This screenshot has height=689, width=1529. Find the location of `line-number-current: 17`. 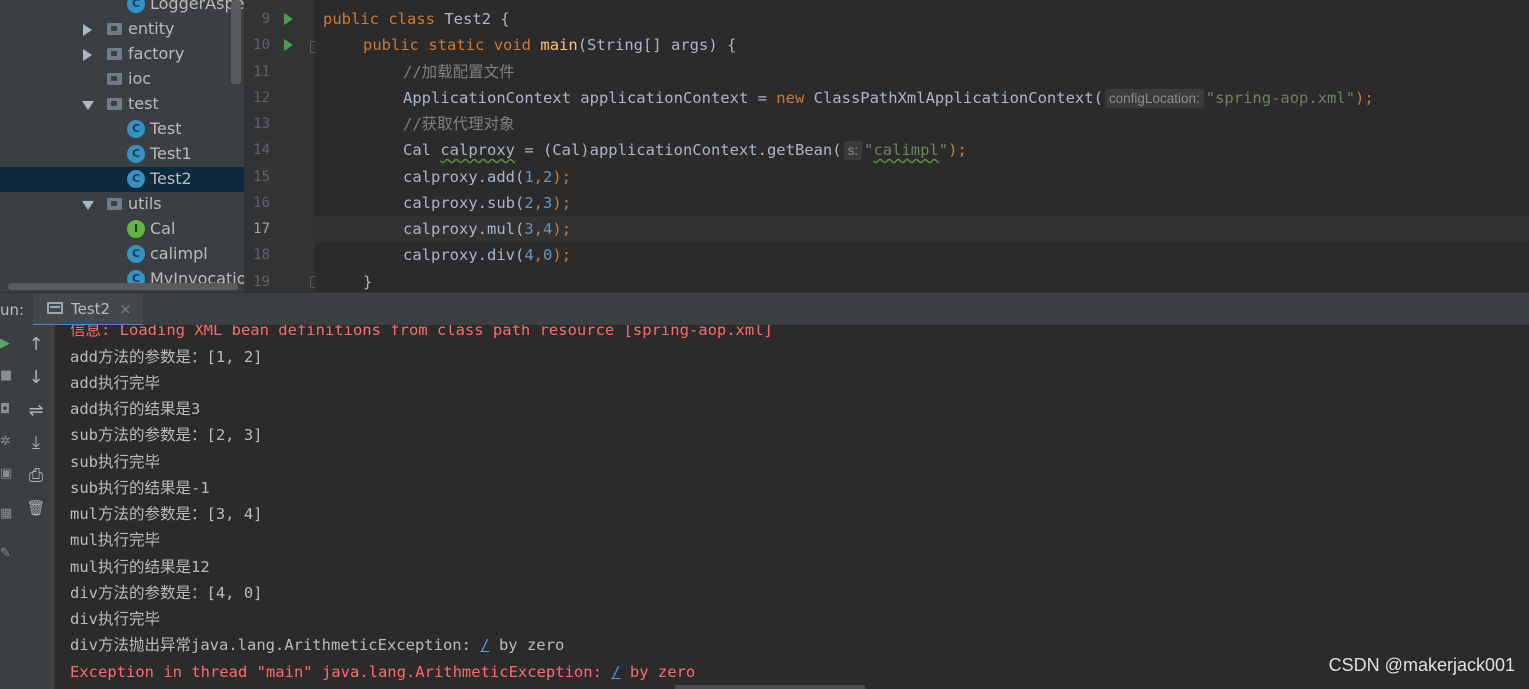

line-number-current: 17 is located at coordinates (261, 229).